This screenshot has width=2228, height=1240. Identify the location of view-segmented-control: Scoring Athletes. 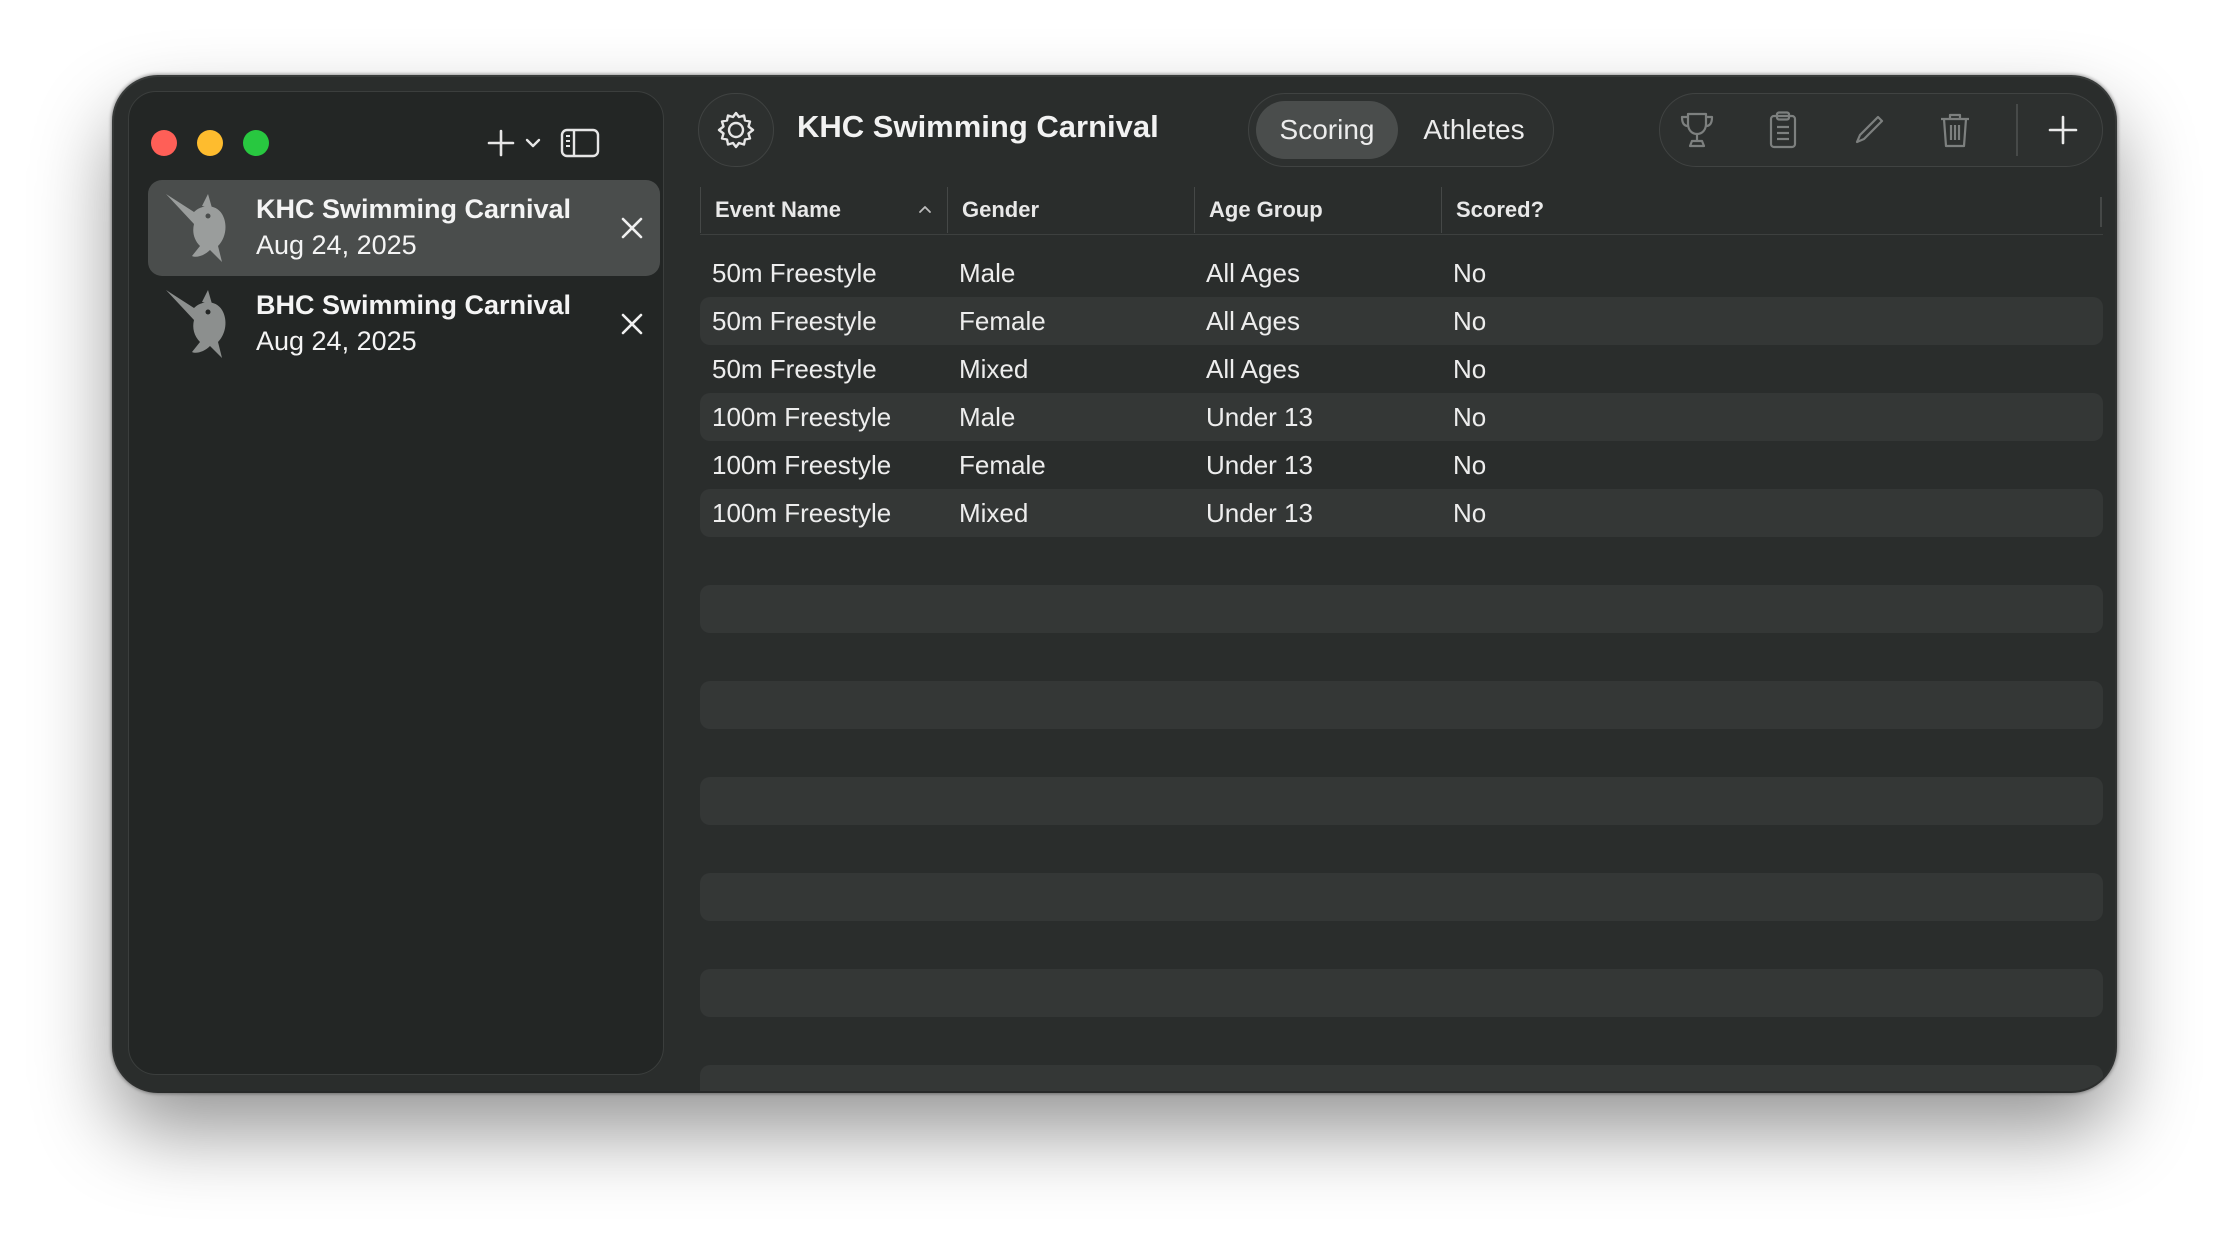
(1401, 130).